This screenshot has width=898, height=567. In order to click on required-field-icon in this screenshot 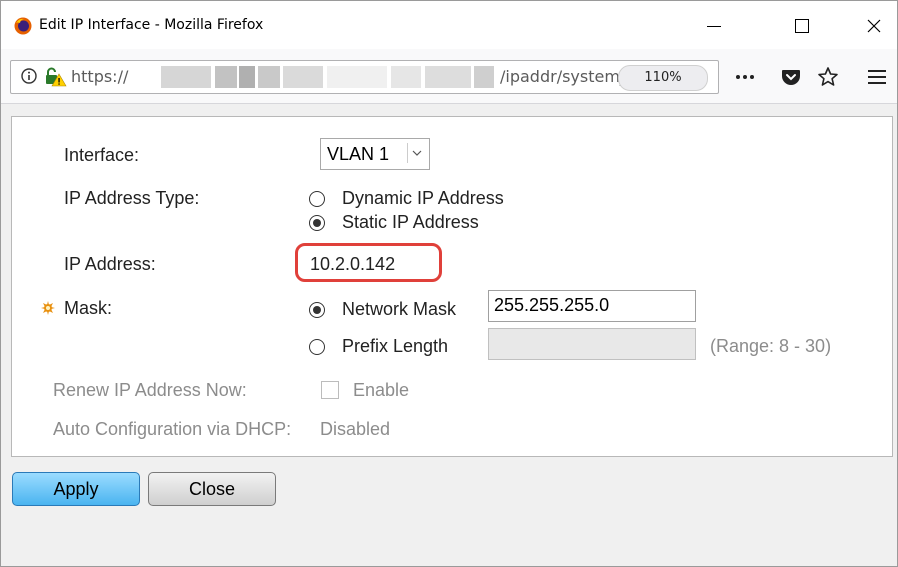, I will do `click(48, 308)`.